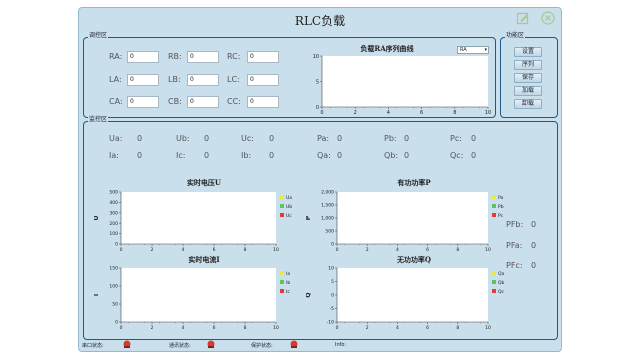 Image resolution: width=640 pixels, height=360 pixels. What do you see at coordinates (514, 245) in the screenshot?
I see `value-label-pfa: PFa:` at bounding box center [514, 245].